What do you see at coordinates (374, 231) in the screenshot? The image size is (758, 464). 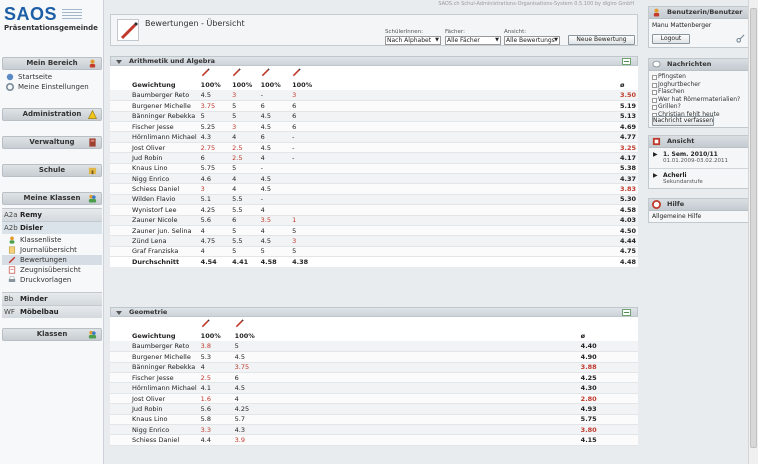 I see `table-row: Zauner jun. Selina 4 5 4 5 4.50` at bounding box center [374, 231].